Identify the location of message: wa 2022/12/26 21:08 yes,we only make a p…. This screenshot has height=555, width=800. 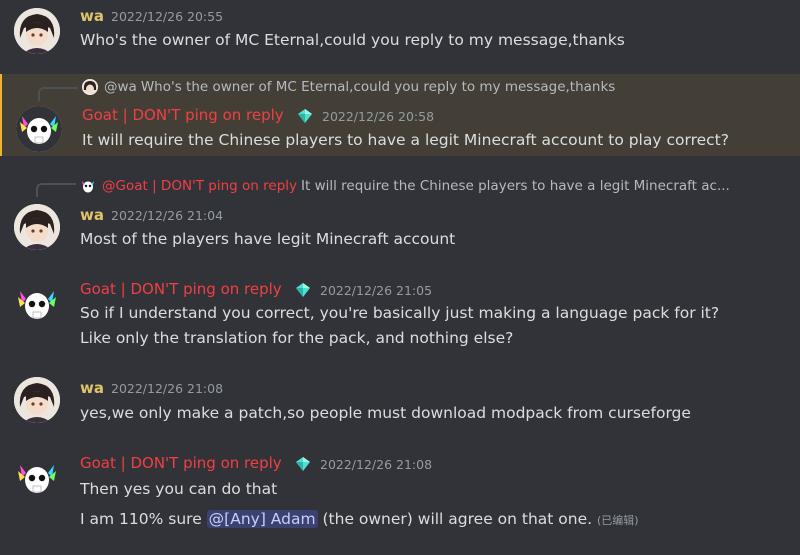
(400, 405).